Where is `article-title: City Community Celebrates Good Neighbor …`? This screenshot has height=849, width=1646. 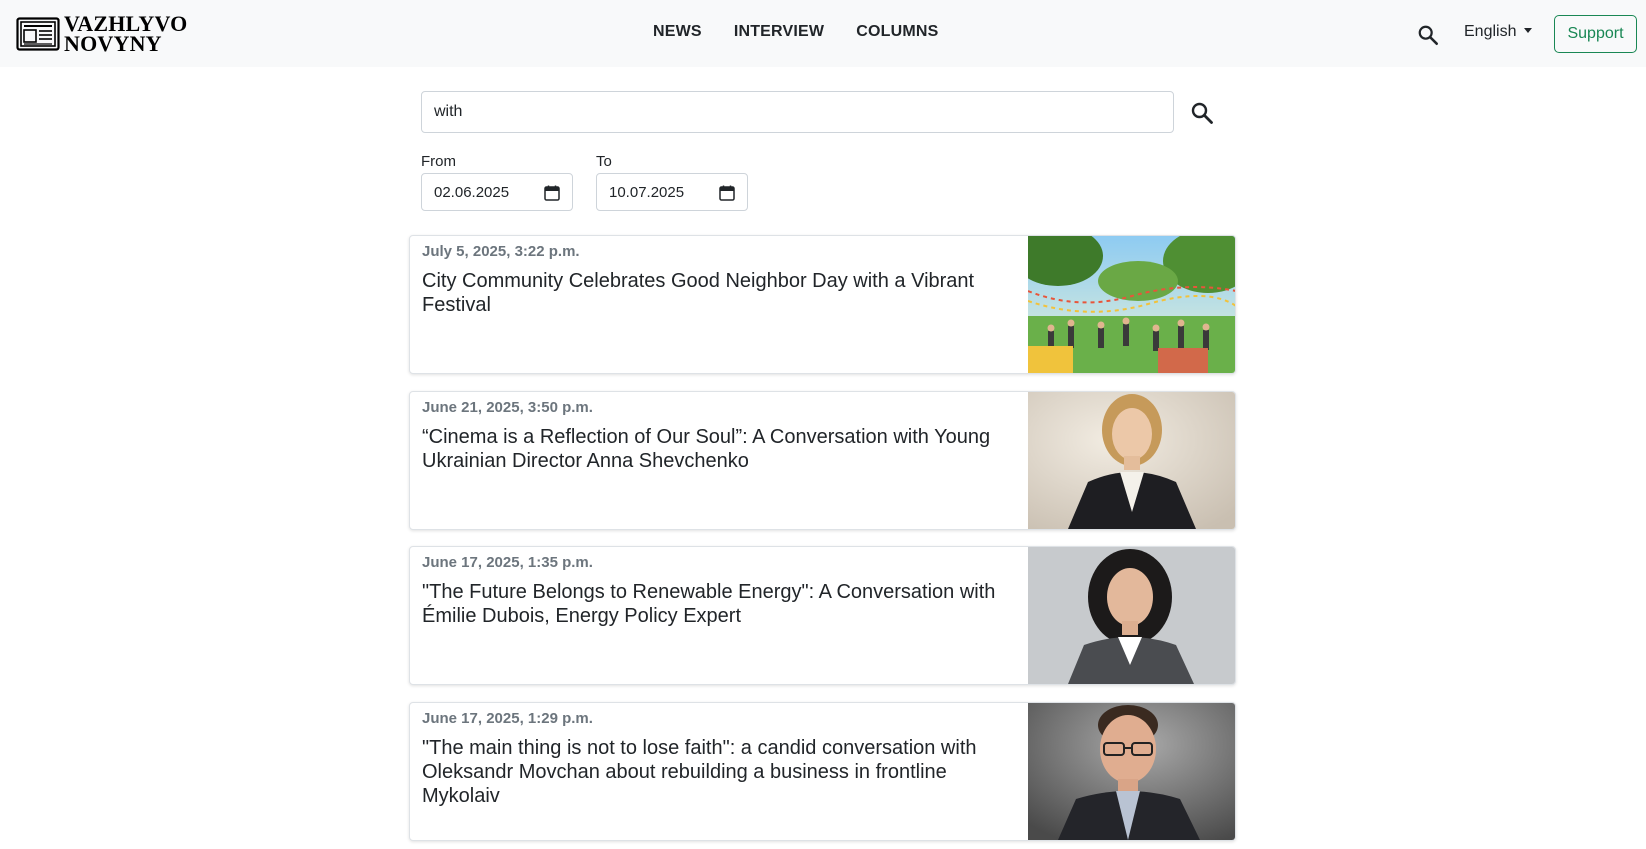
article-title: City Community Celebrates Good Neighbor … is located at coordinates (717, 293).